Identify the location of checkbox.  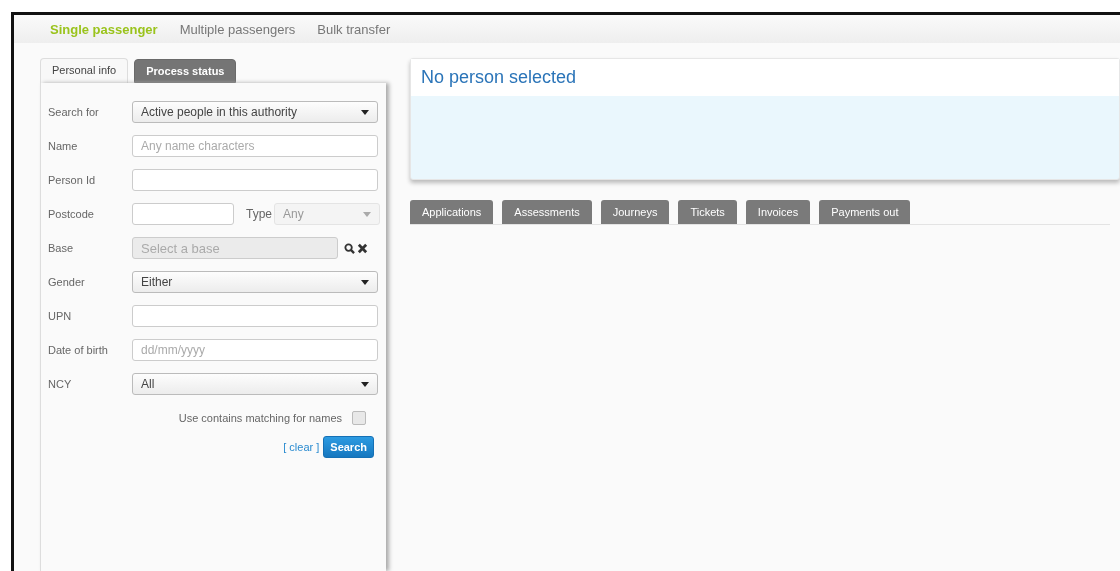
(359, 418).